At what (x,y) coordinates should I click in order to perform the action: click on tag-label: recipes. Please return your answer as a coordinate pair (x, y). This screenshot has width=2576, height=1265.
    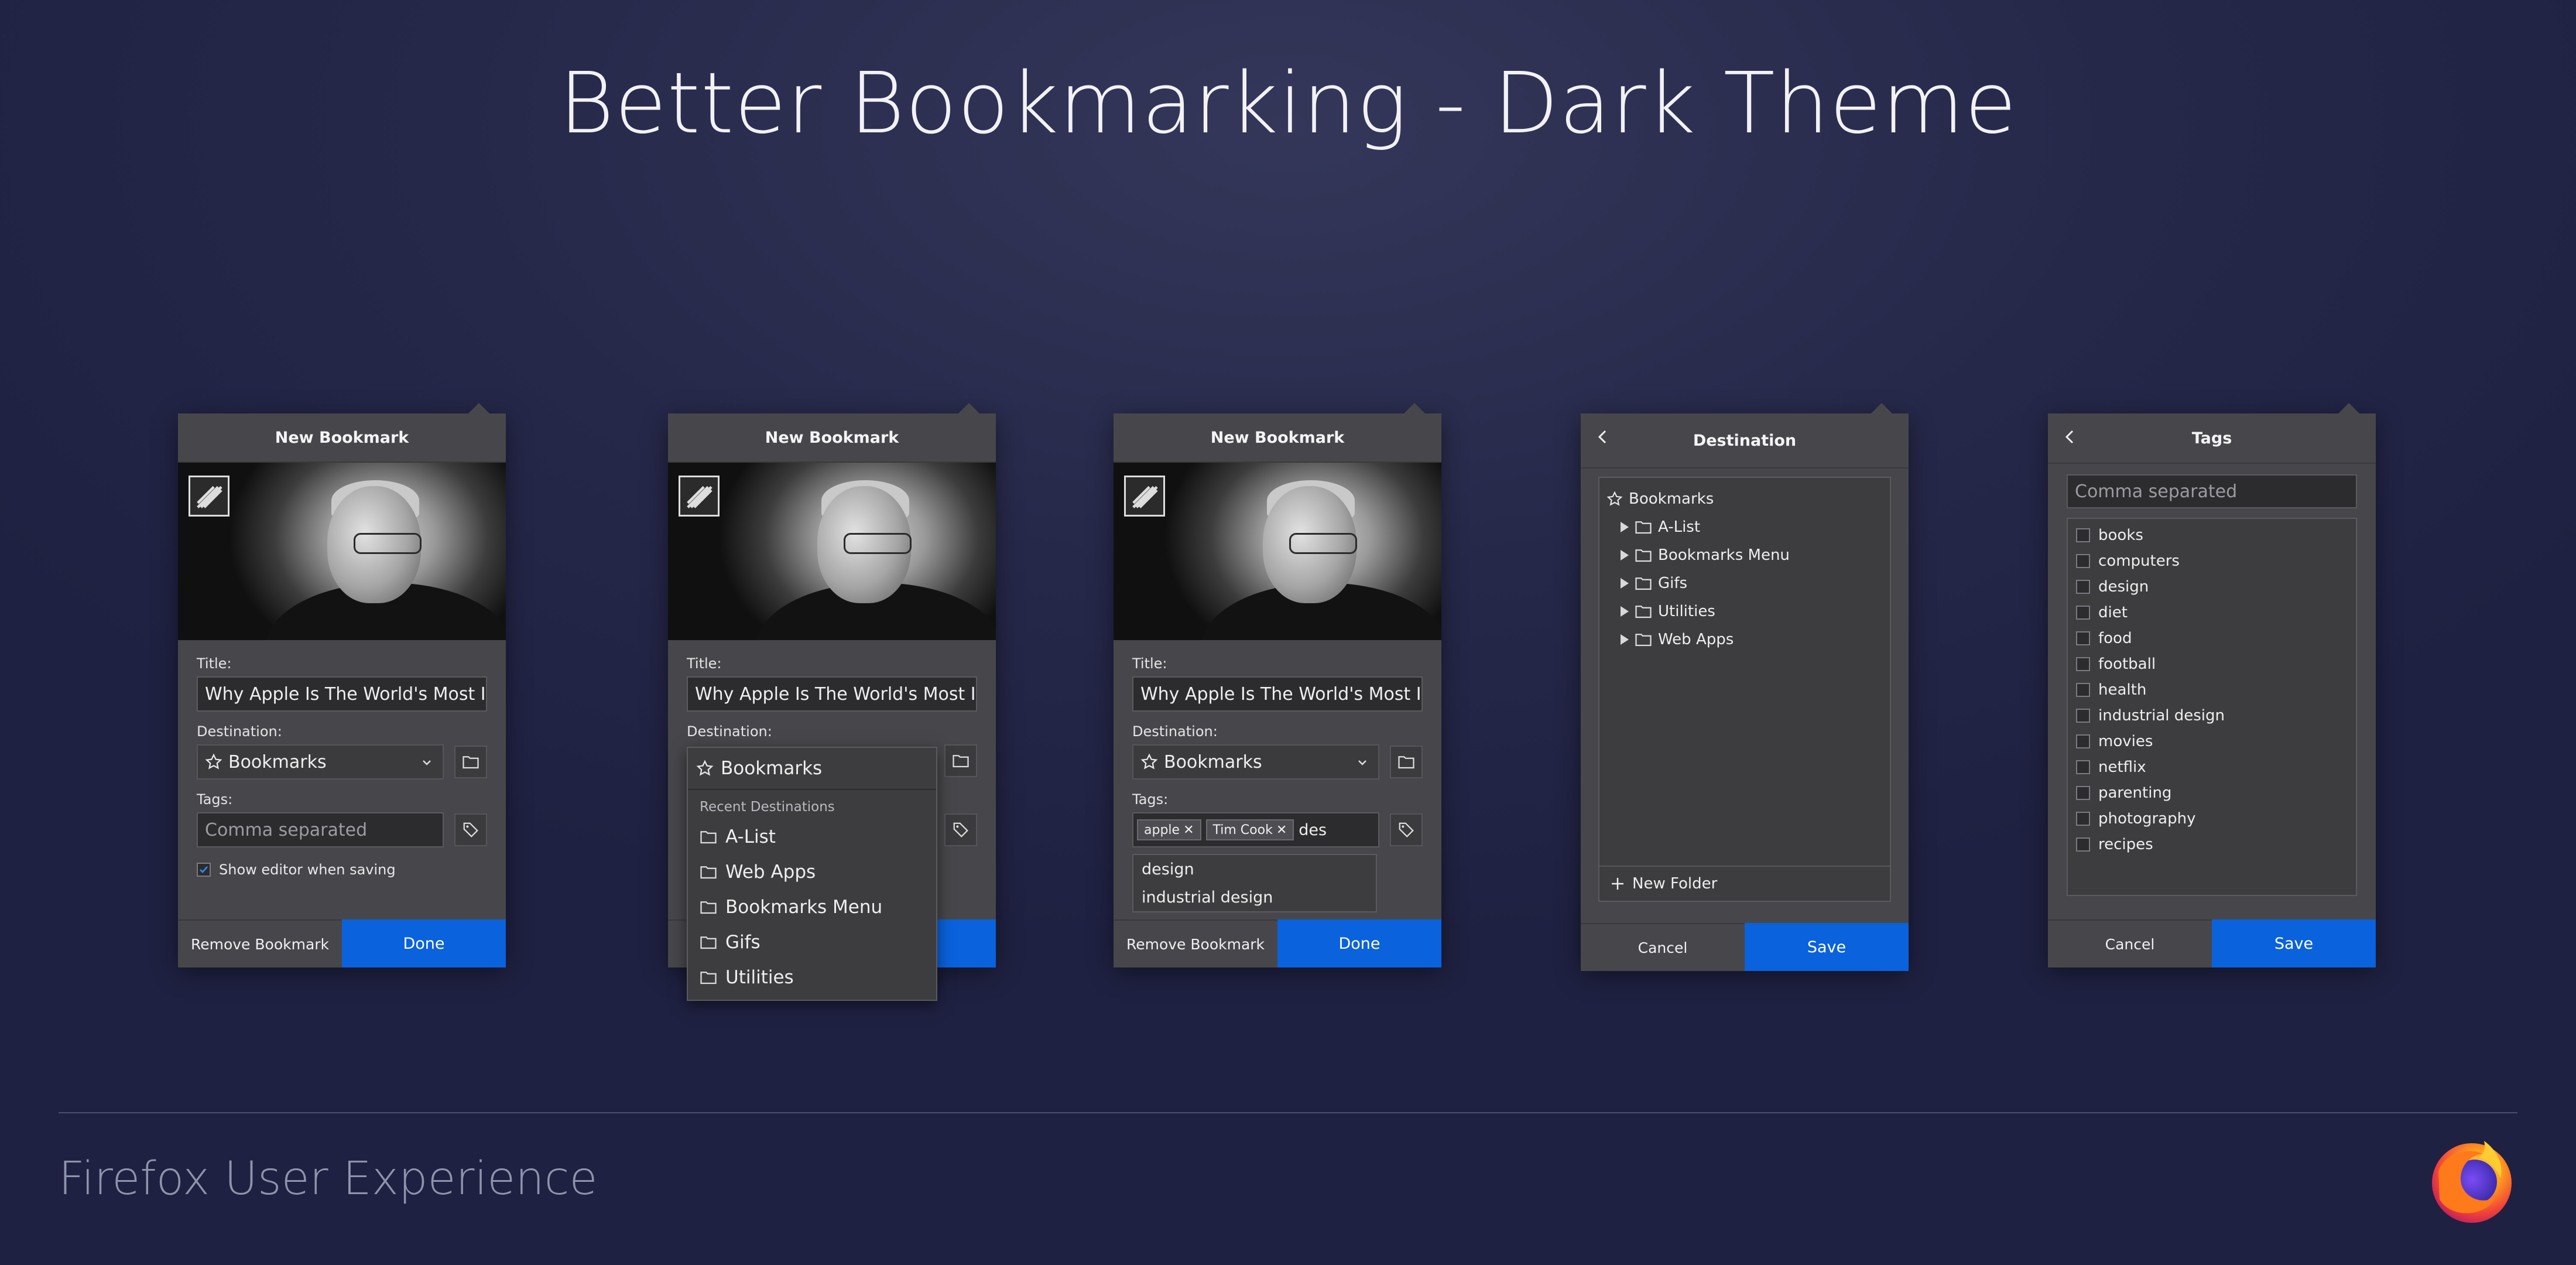
    Looking at the image, I should click on (2125, 844).